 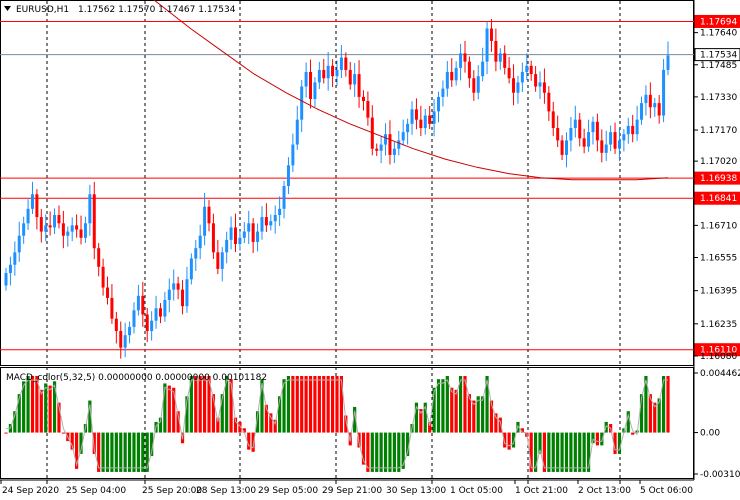 What do you see at coordinates (541, 491) in the screenshot?
I see `time-tick-label: 1 Oct 21:00` at bounding box center [541, 491].